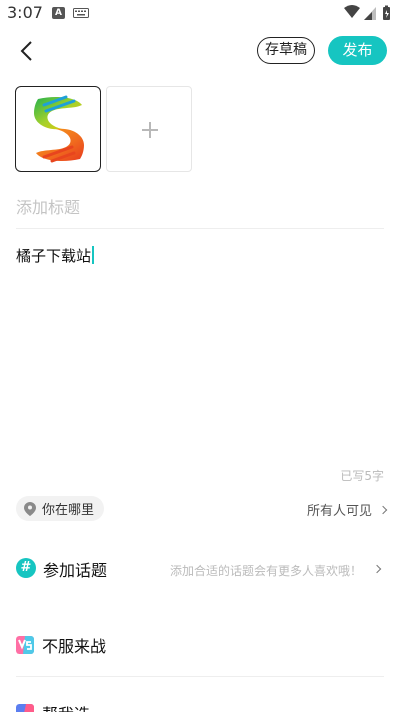 The width and height of the screenshot is (400, 712). I want to click on location-pin-icon, so click(30, 508).